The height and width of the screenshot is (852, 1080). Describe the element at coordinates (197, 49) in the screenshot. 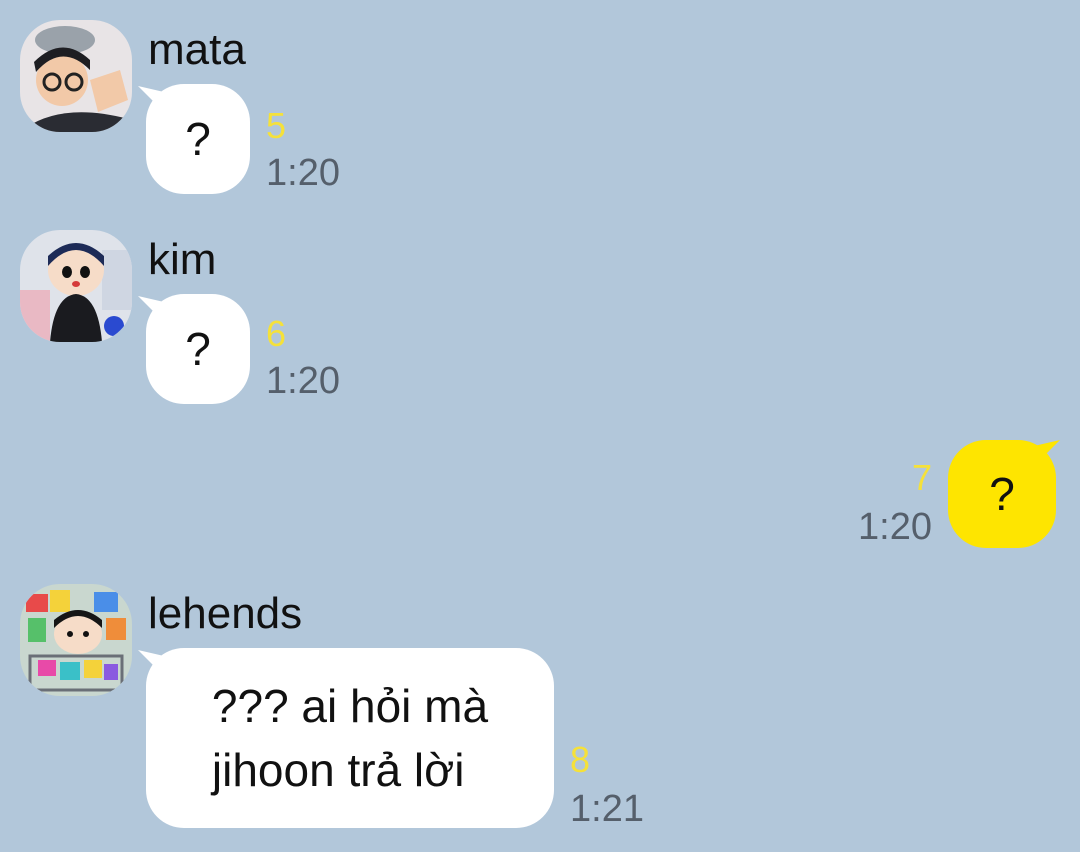

I see `sender-name: mata` at that location.